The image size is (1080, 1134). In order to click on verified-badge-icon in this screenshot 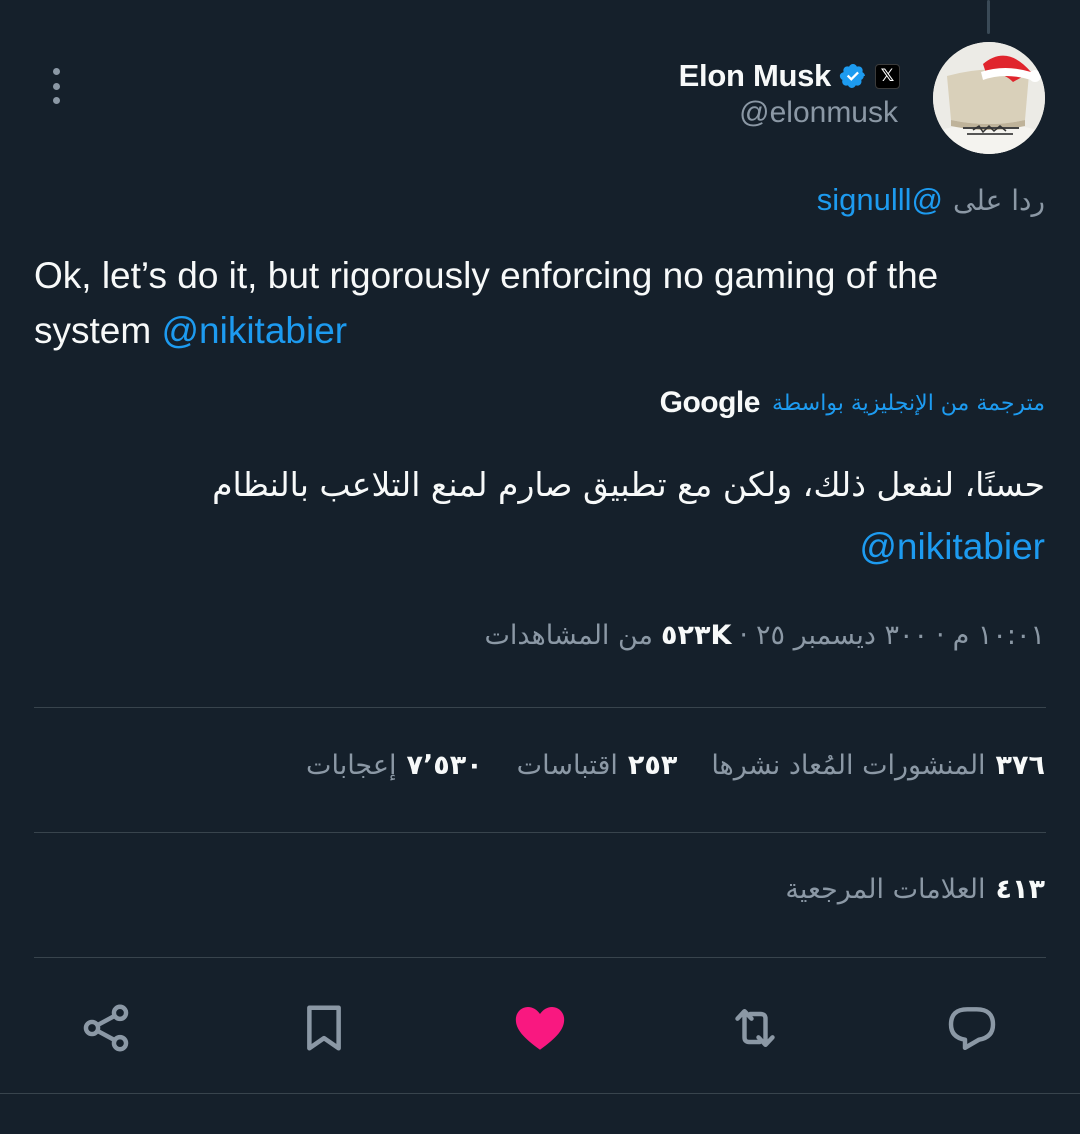, I will do `click(853, 76)`.